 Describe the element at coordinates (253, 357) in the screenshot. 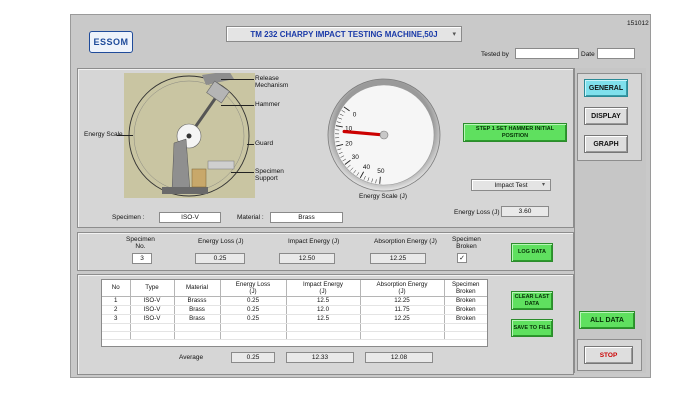

I see `average-energy-loss: 0.25` at that location.